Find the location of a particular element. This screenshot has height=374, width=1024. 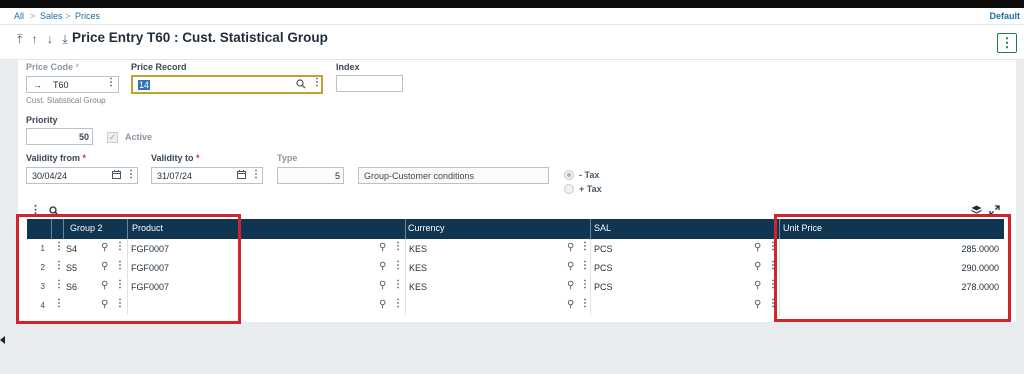

column-header-currency: Currency is located at coordinates (426, 228).